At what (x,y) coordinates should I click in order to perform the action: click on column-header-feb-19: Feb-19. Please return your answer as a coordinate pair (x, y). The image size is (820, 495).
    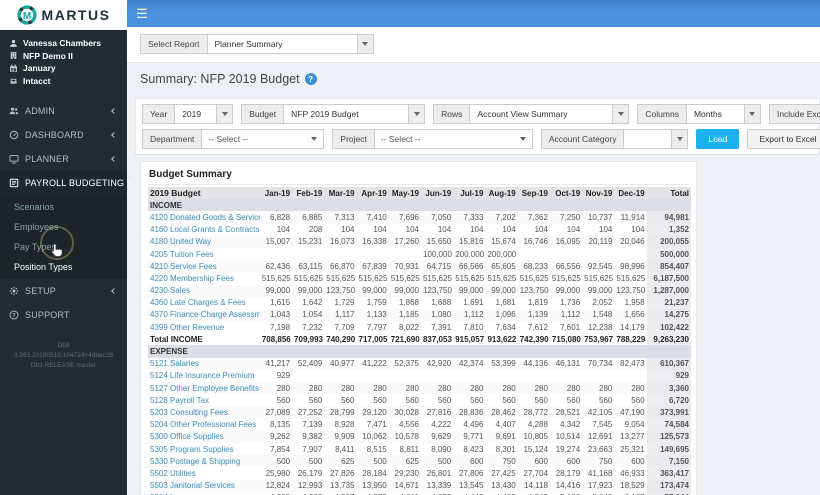
    Looking at the image, I should click on (308, 193).